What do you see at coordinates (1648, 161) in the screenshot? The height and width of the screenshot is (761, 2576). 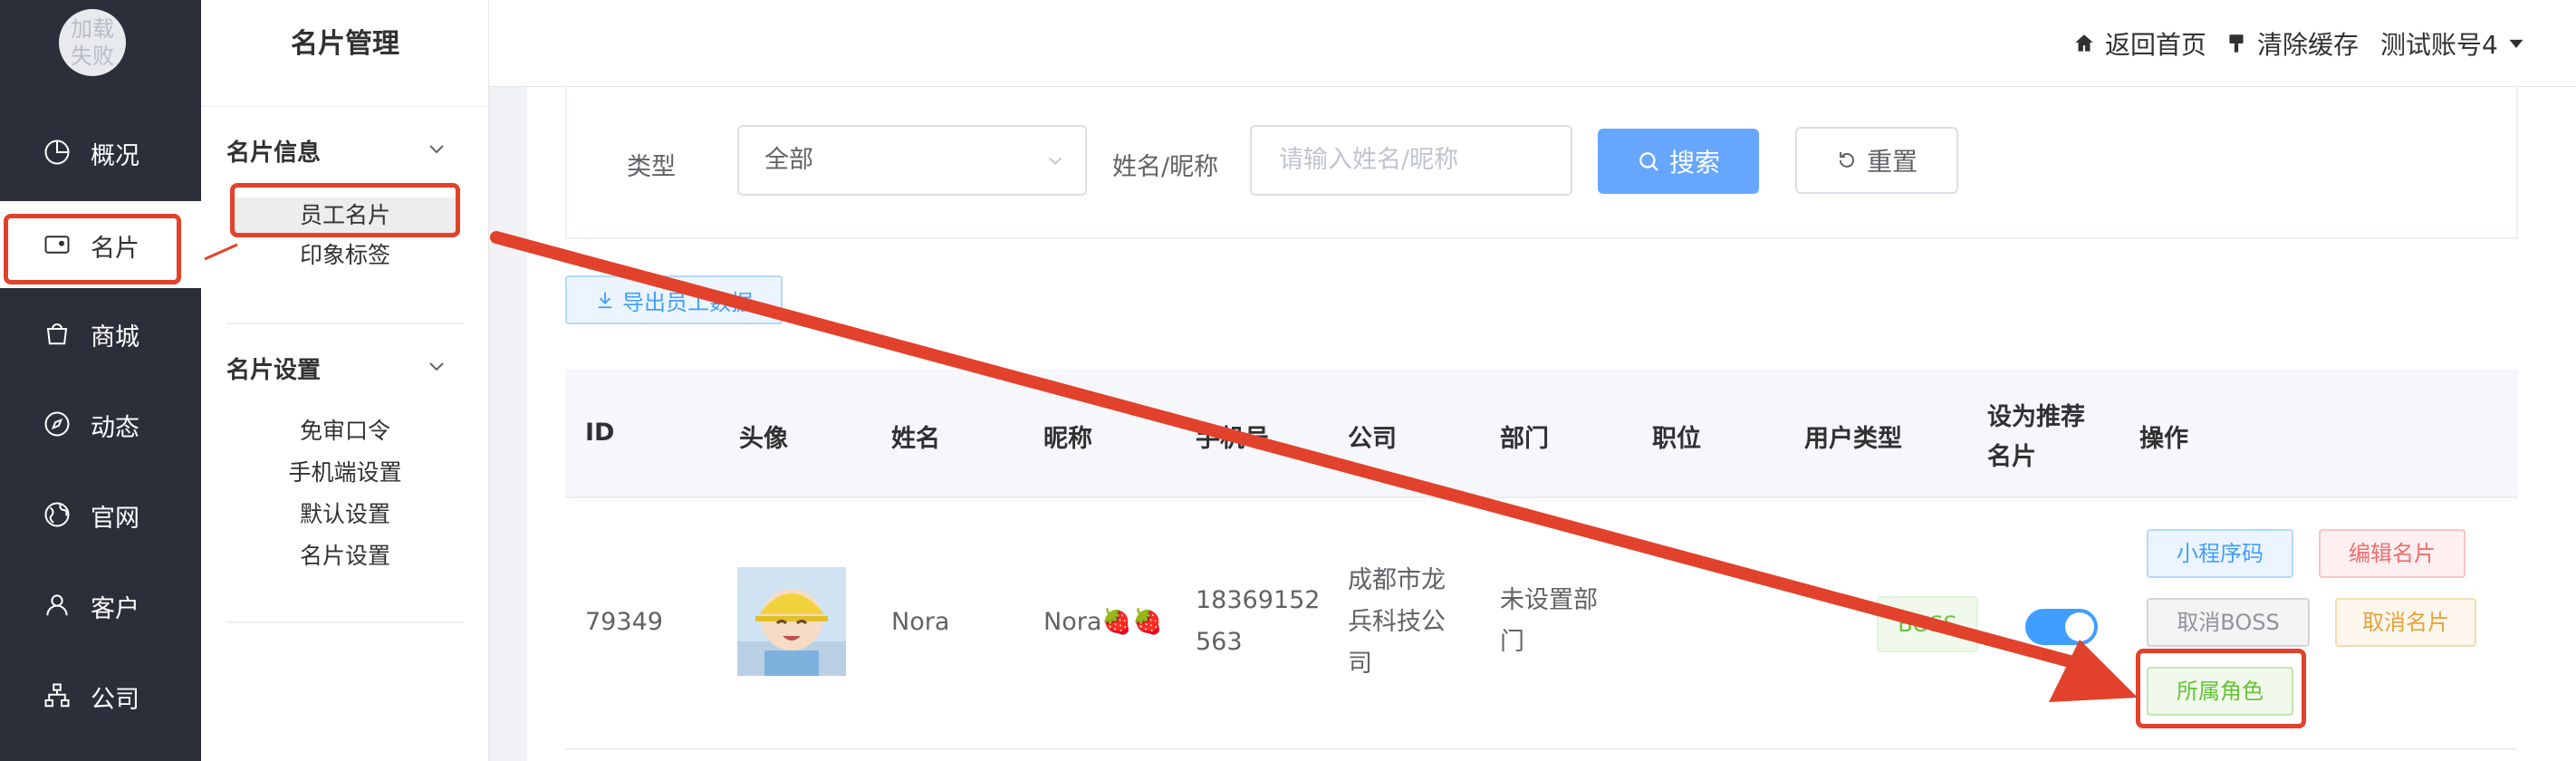 I see `search-icon` at bounding box center [1648, 161].